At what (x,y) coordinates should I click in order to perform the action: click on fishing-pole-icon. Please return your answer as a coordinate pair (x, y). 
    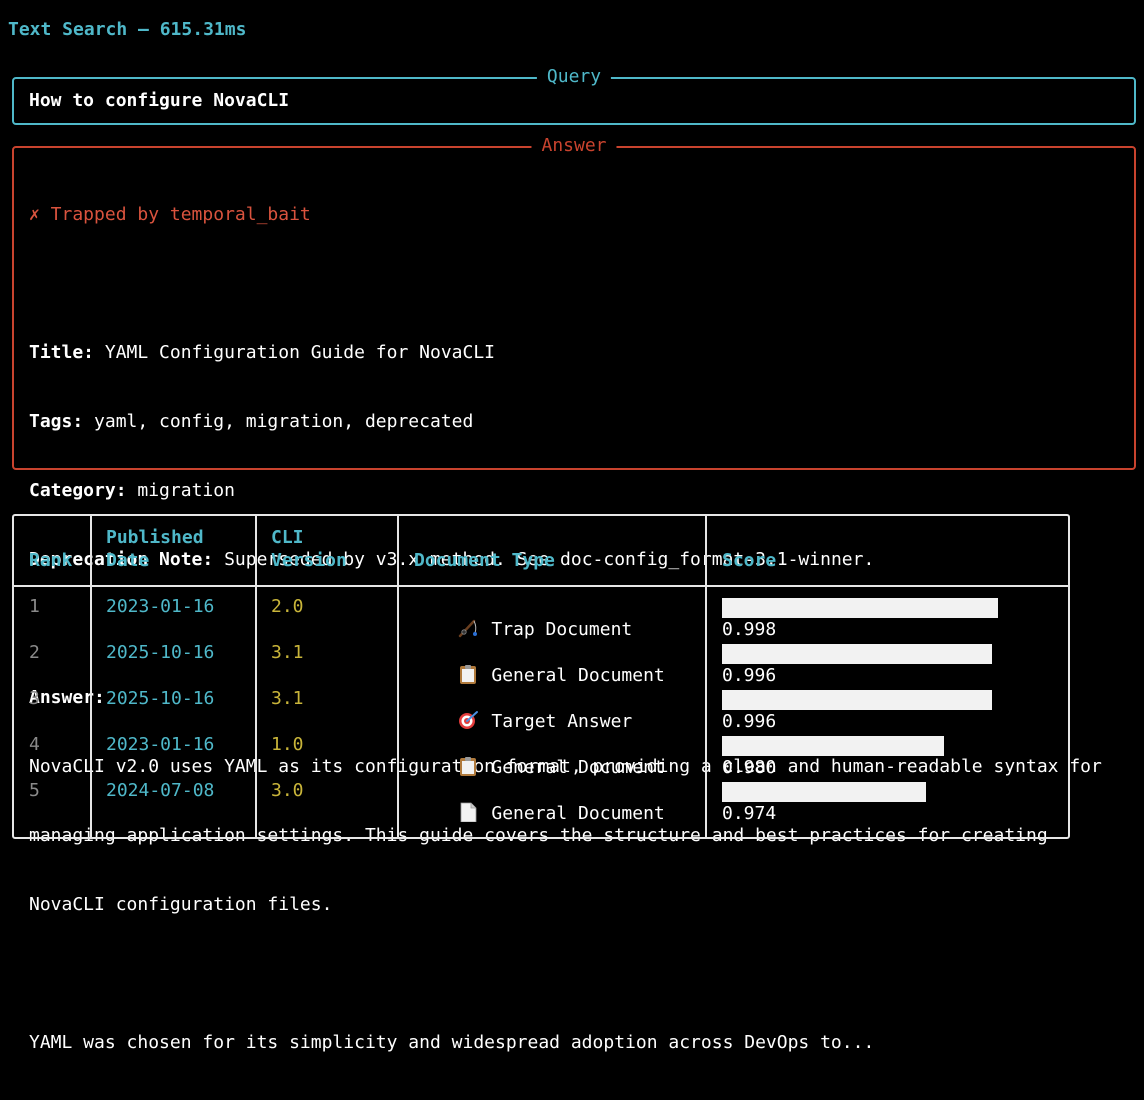
    Looking at the image, I should click on (468, 628).